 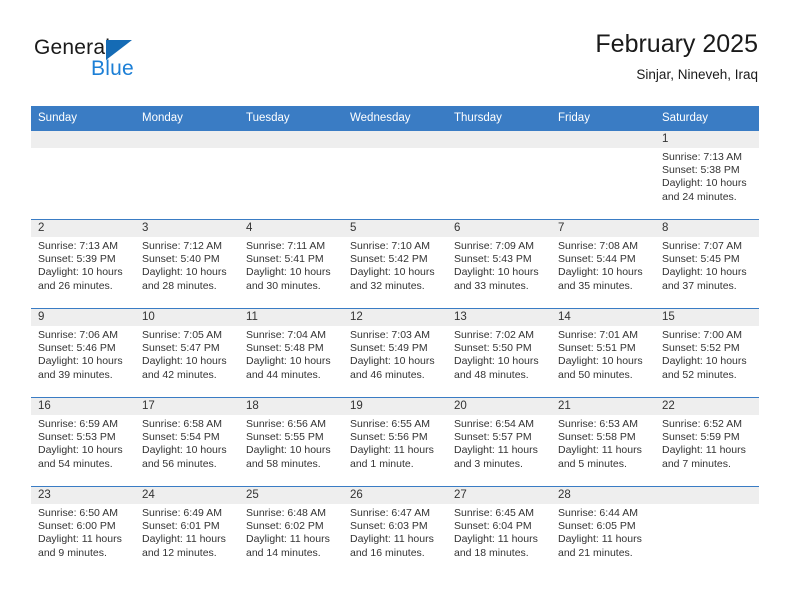 What do you see at coordinates (707, 495) in the screenshot?
I see `day-number` at bounding box center [707, 495].